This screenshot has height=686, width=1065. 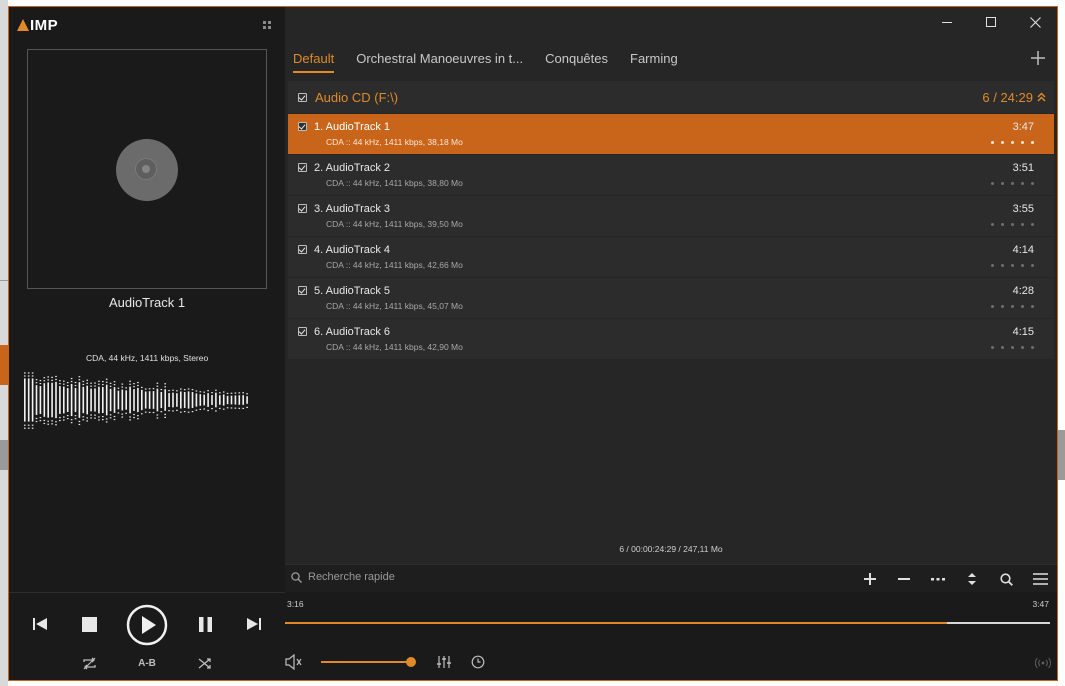 I want to click on group-count-text: 6 / 24:29, so click(x=1007, y=97).